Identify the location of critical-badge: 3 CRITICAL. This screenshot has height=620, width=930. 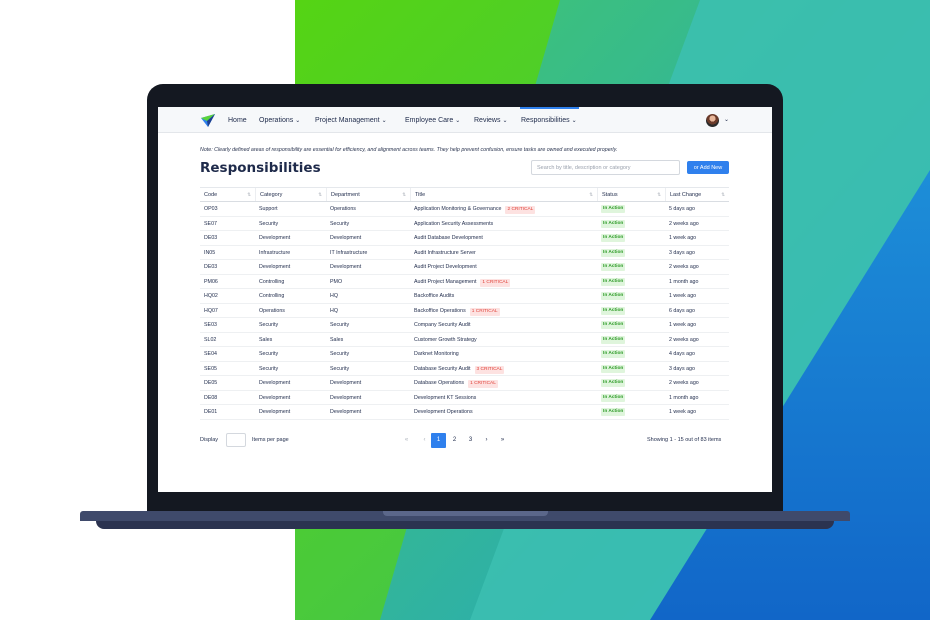
(489, 369).